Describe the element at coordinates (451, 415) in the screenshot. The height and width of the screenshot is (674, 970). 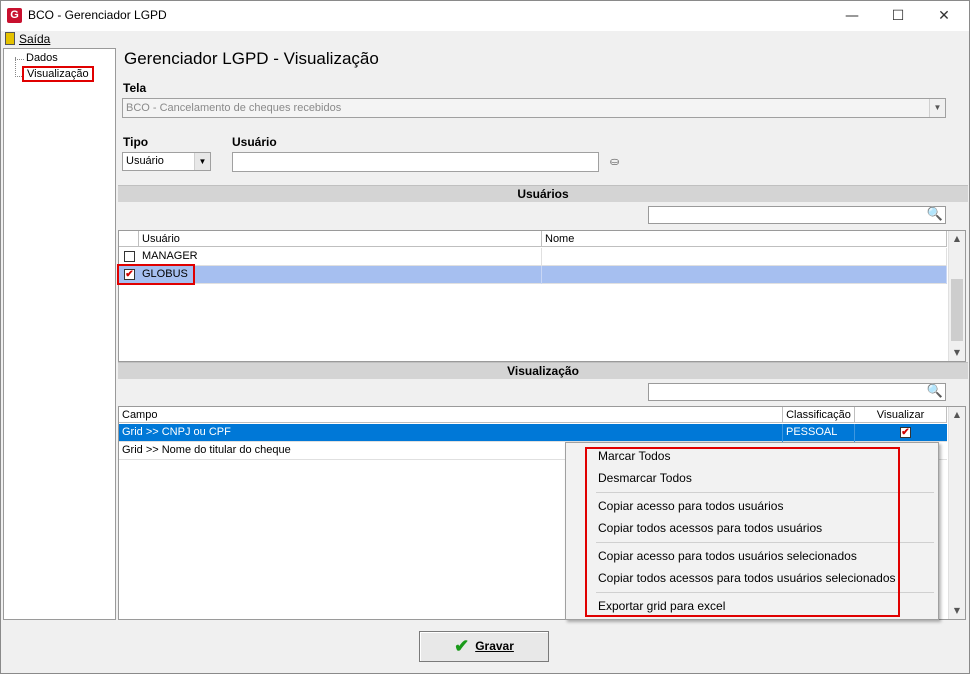
I see `view-column-campo: Campo` at that location.